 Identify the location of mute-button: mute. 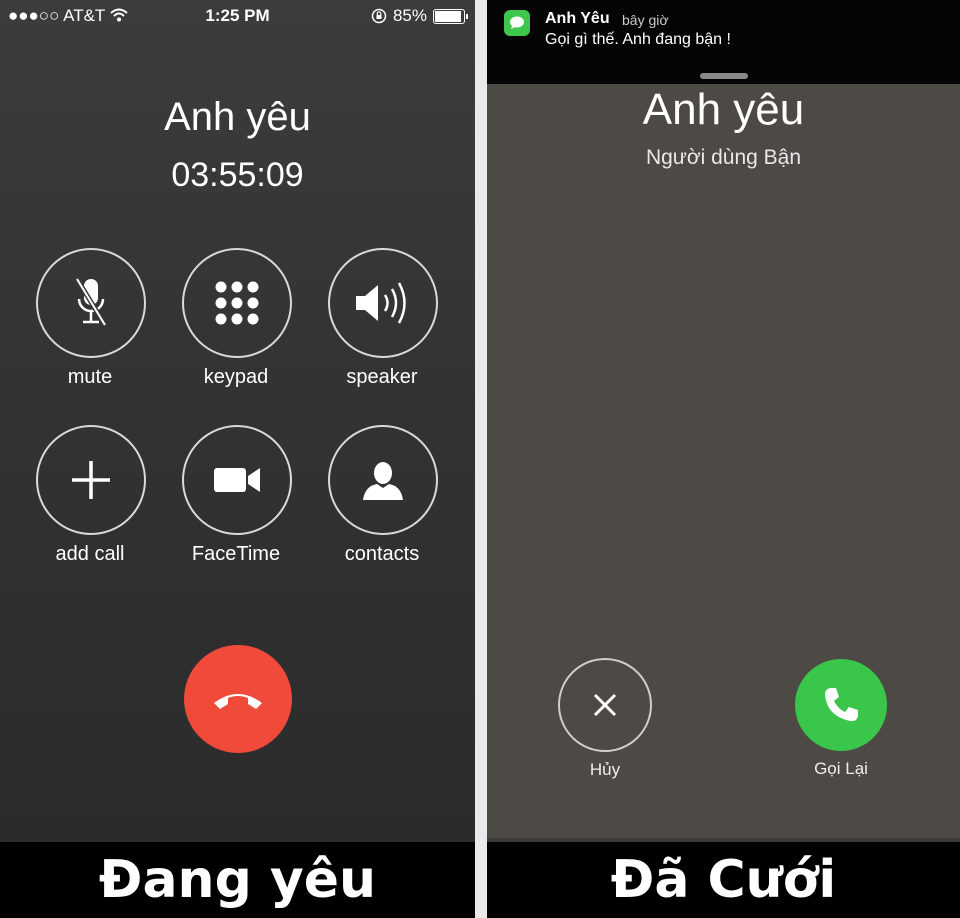
(91, 318).